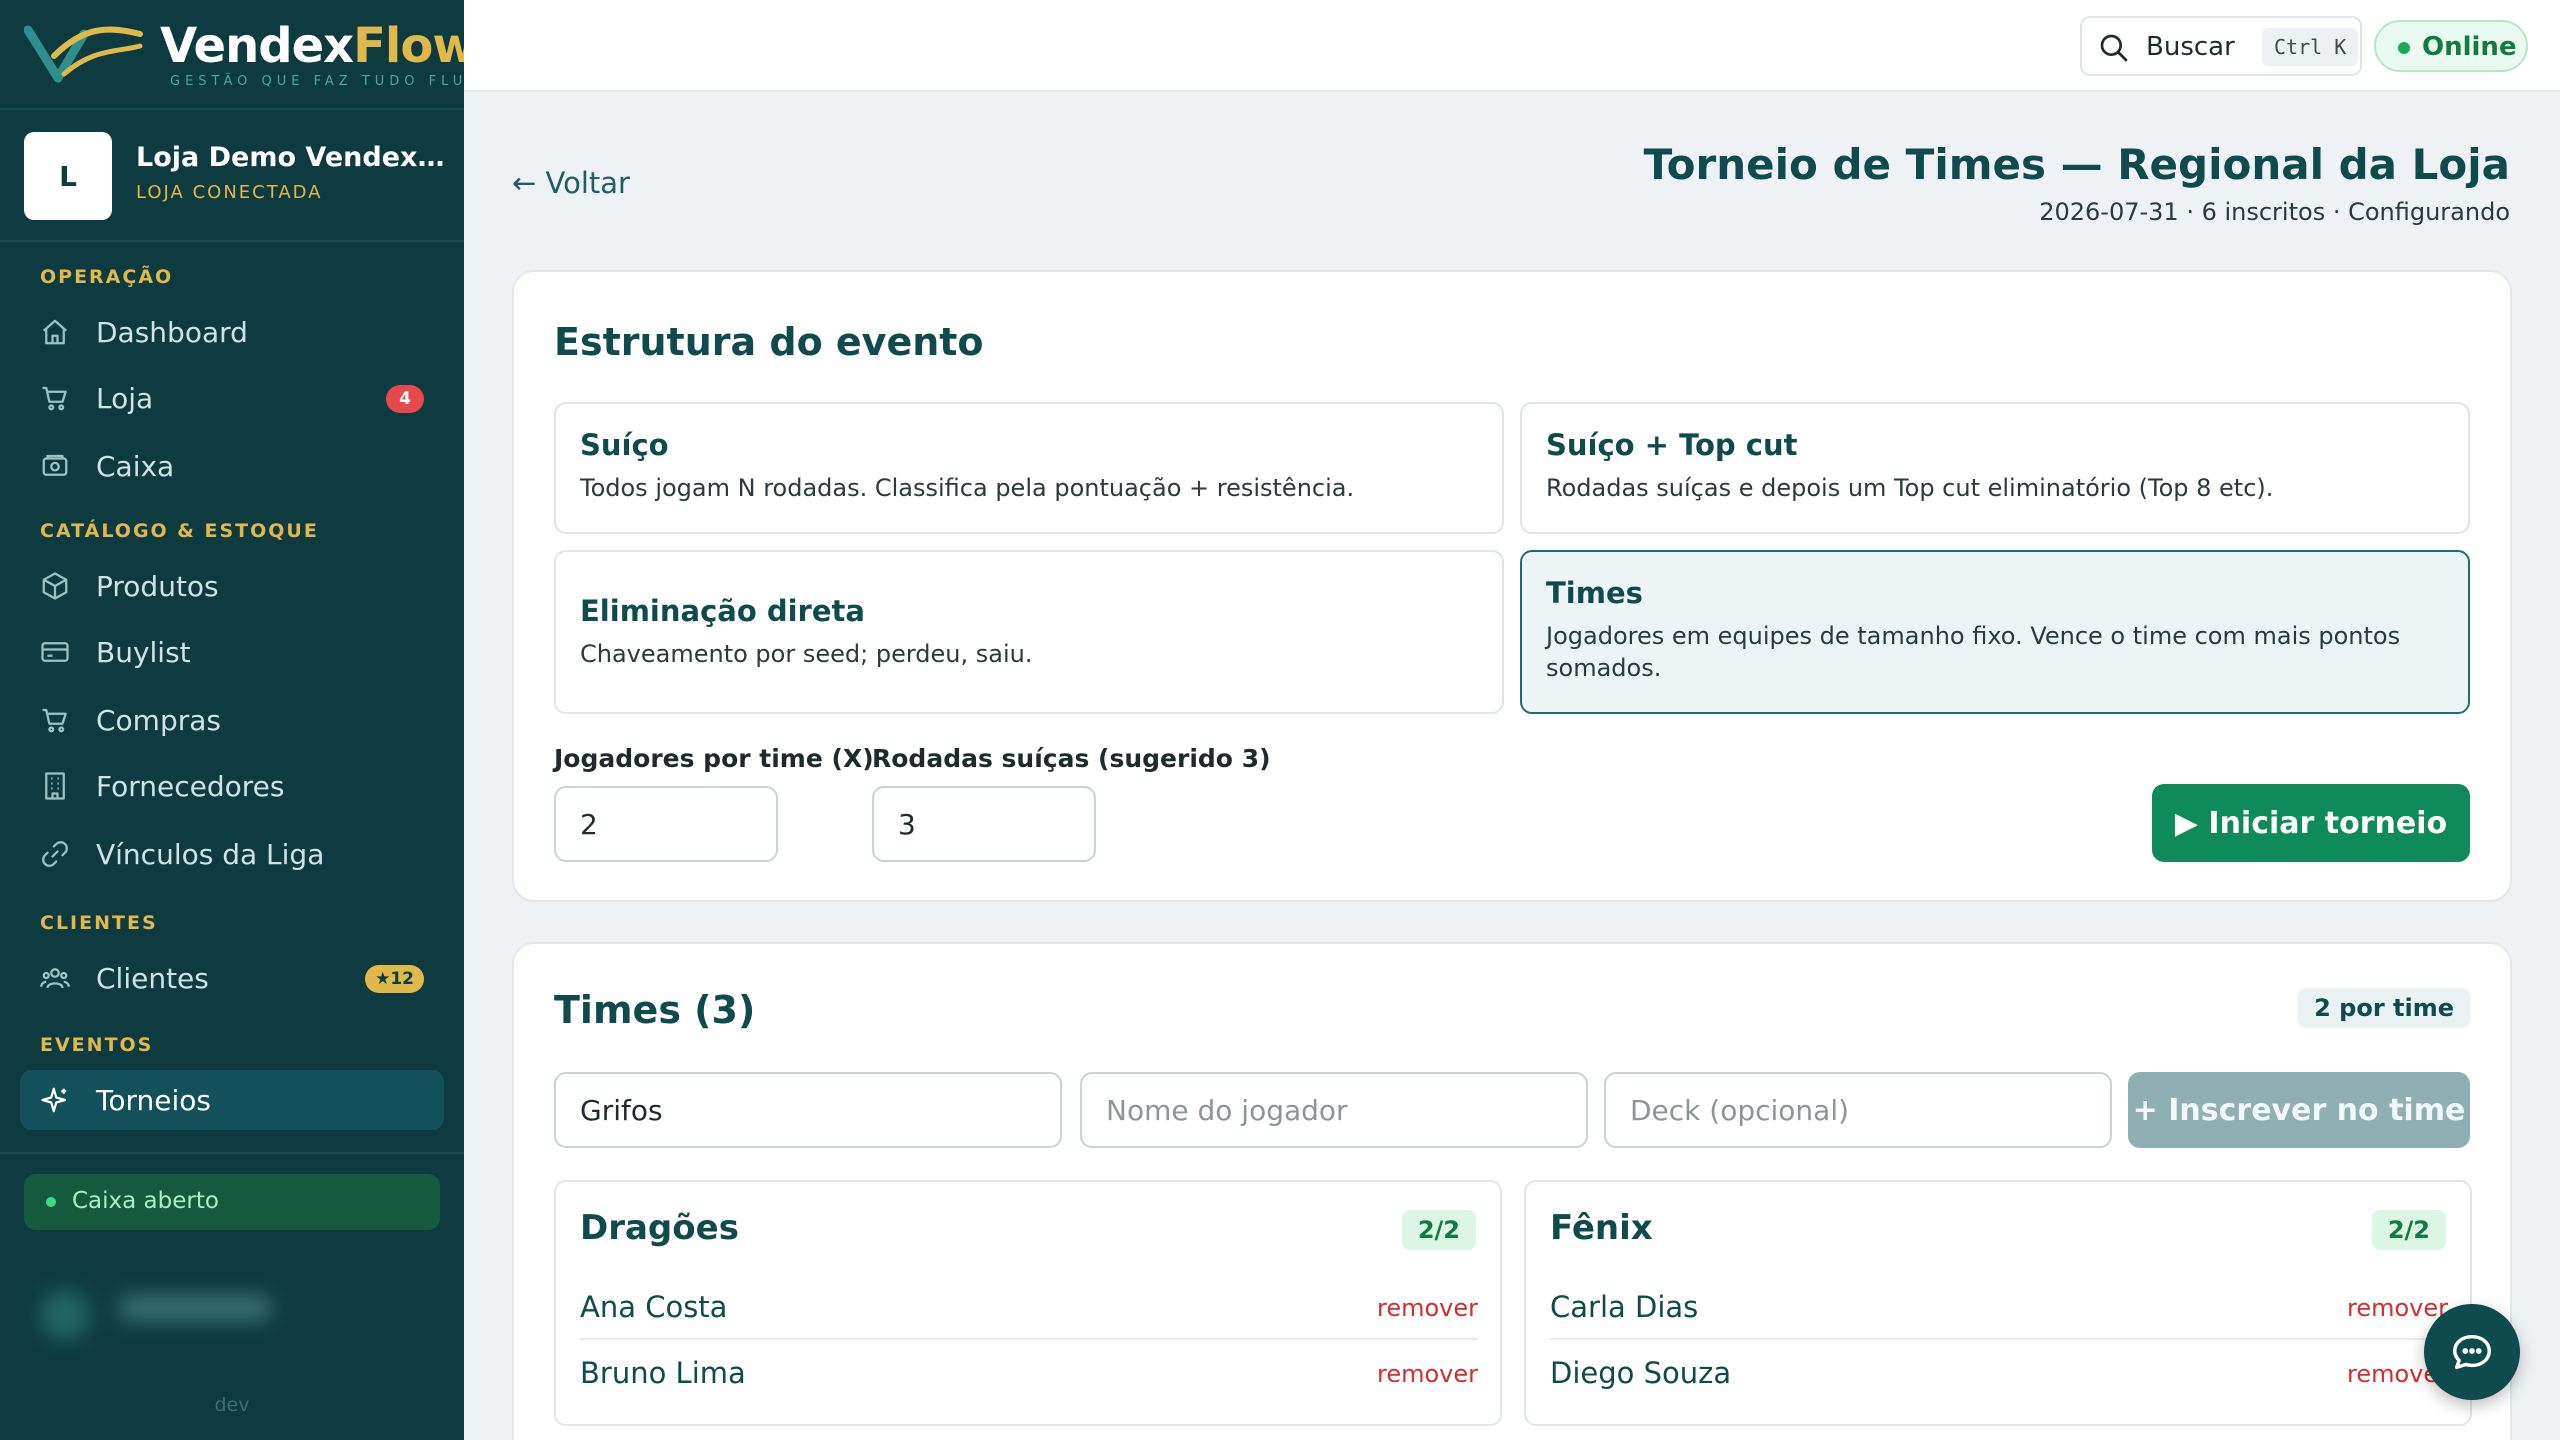 The height and width of the screenshot is (1440, 2560). I want to click on team-member-row: Carla Dias remover, so click(1999, 1308).